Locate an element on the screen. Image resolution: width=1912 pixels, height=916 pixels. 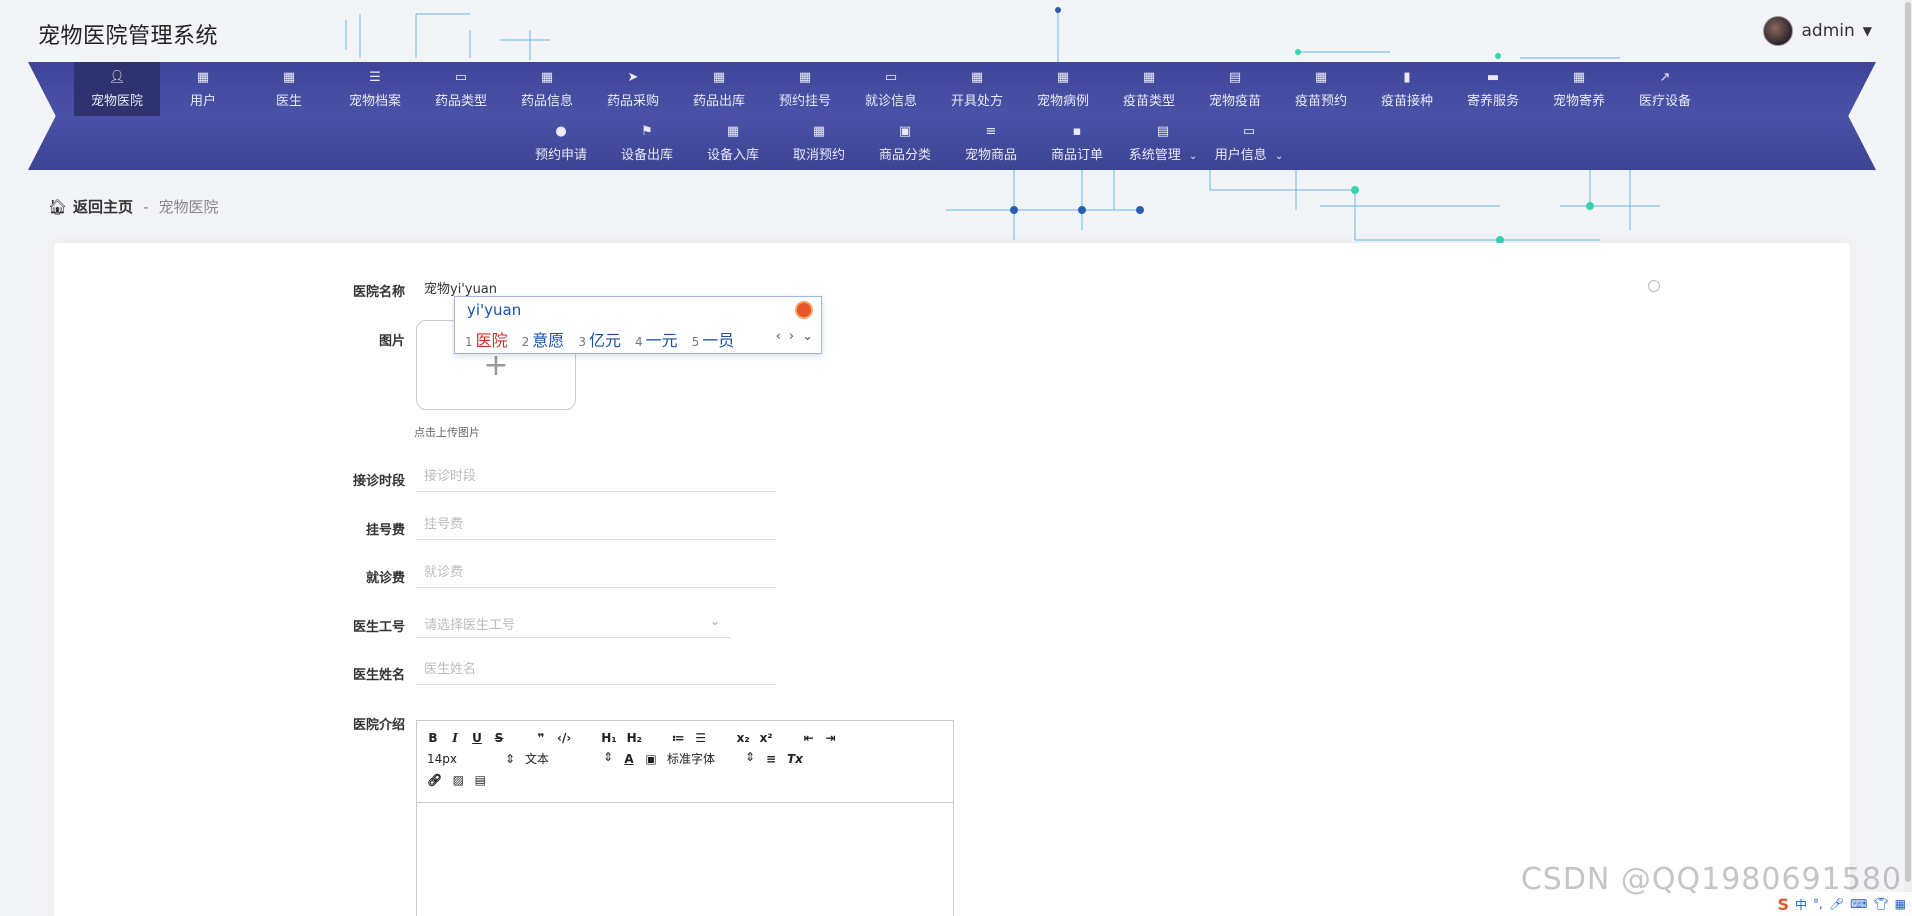
font-size-value: 14px is located at coordinates (442, 758).